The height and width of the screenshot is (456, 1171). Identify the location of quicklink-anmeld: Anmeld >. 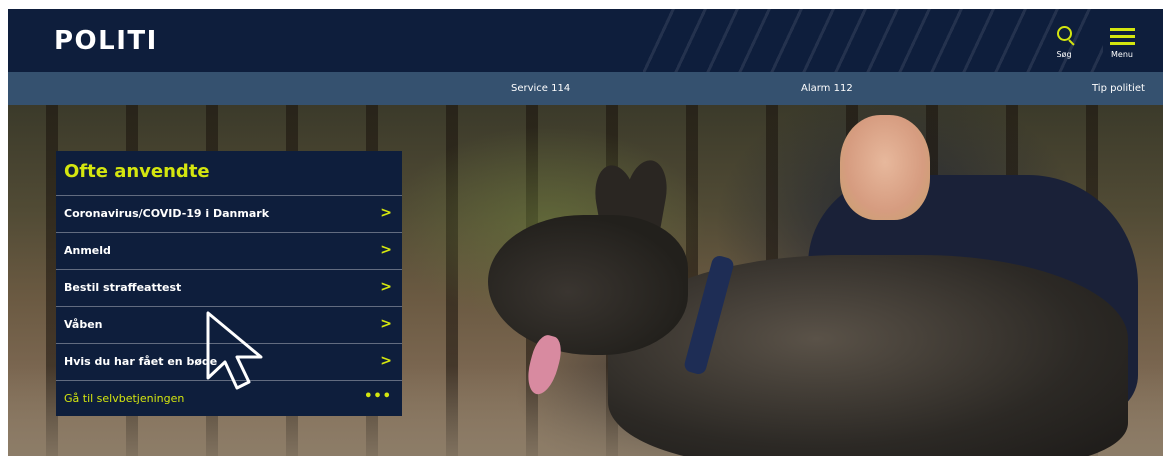
(229, 251).